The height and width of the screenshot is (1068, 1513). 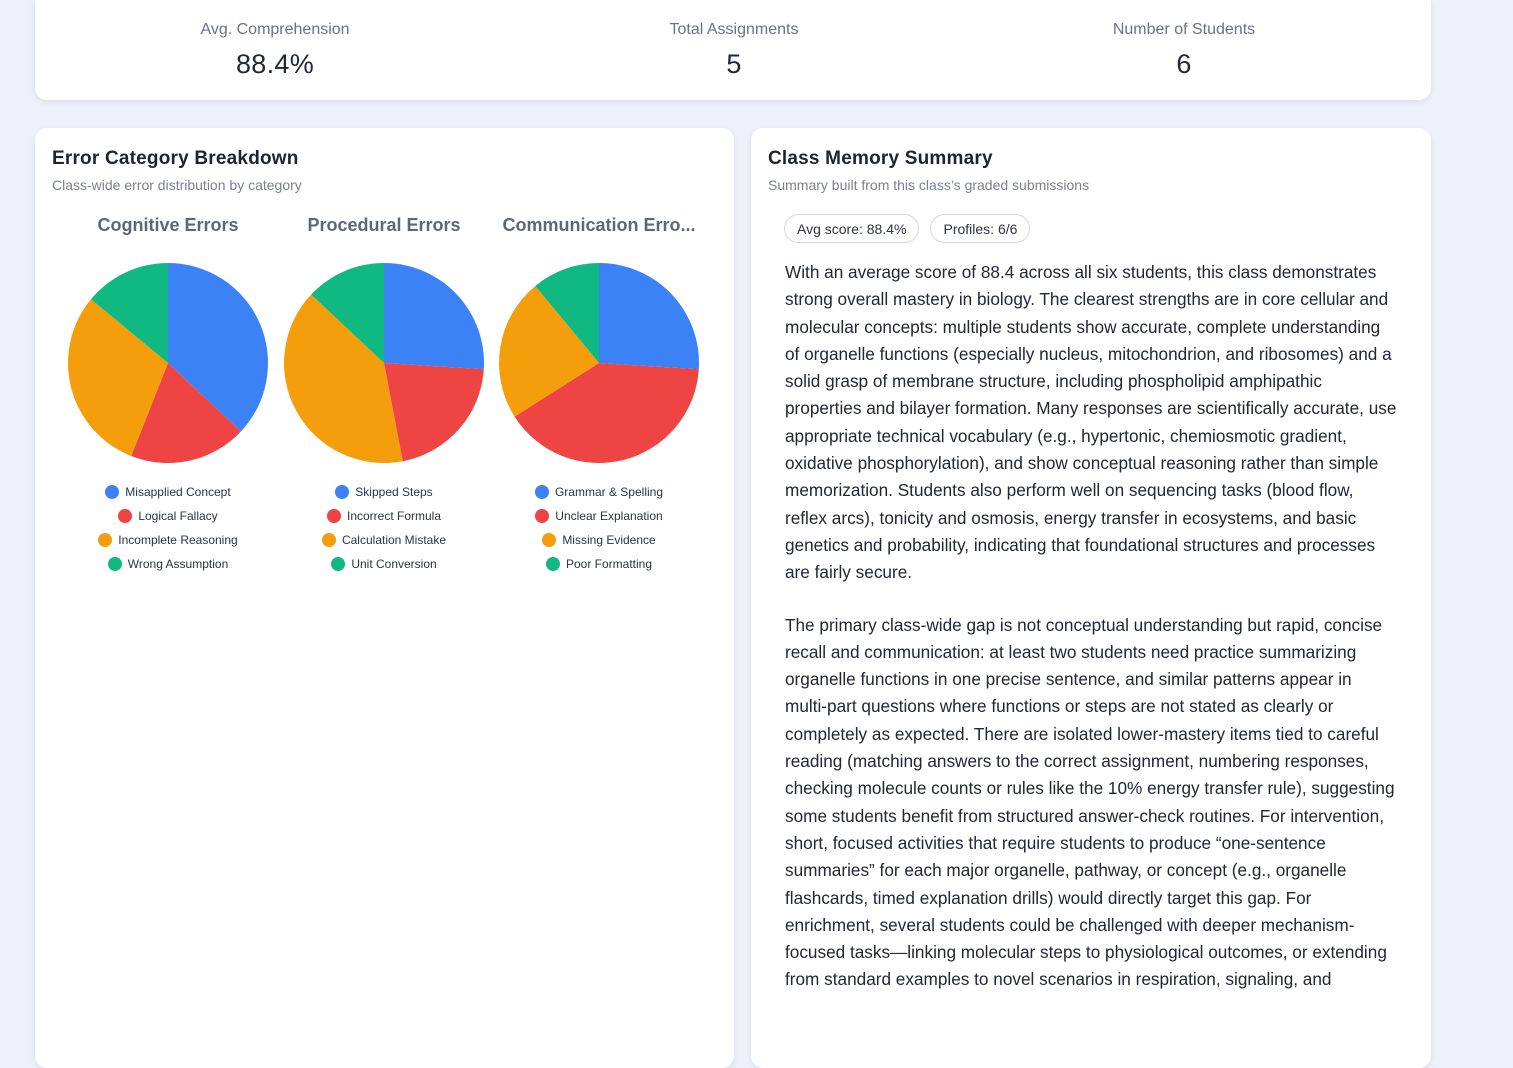 I want to click on legend-item: Poor Formatting, so click(x=599, y=564).